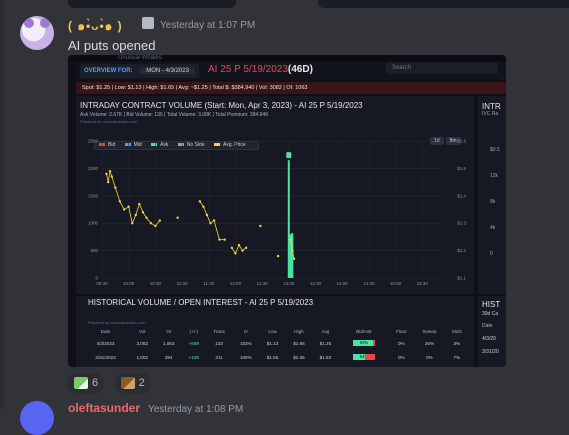  I want to click on col-sweep: Sweep, so click(429, 331).